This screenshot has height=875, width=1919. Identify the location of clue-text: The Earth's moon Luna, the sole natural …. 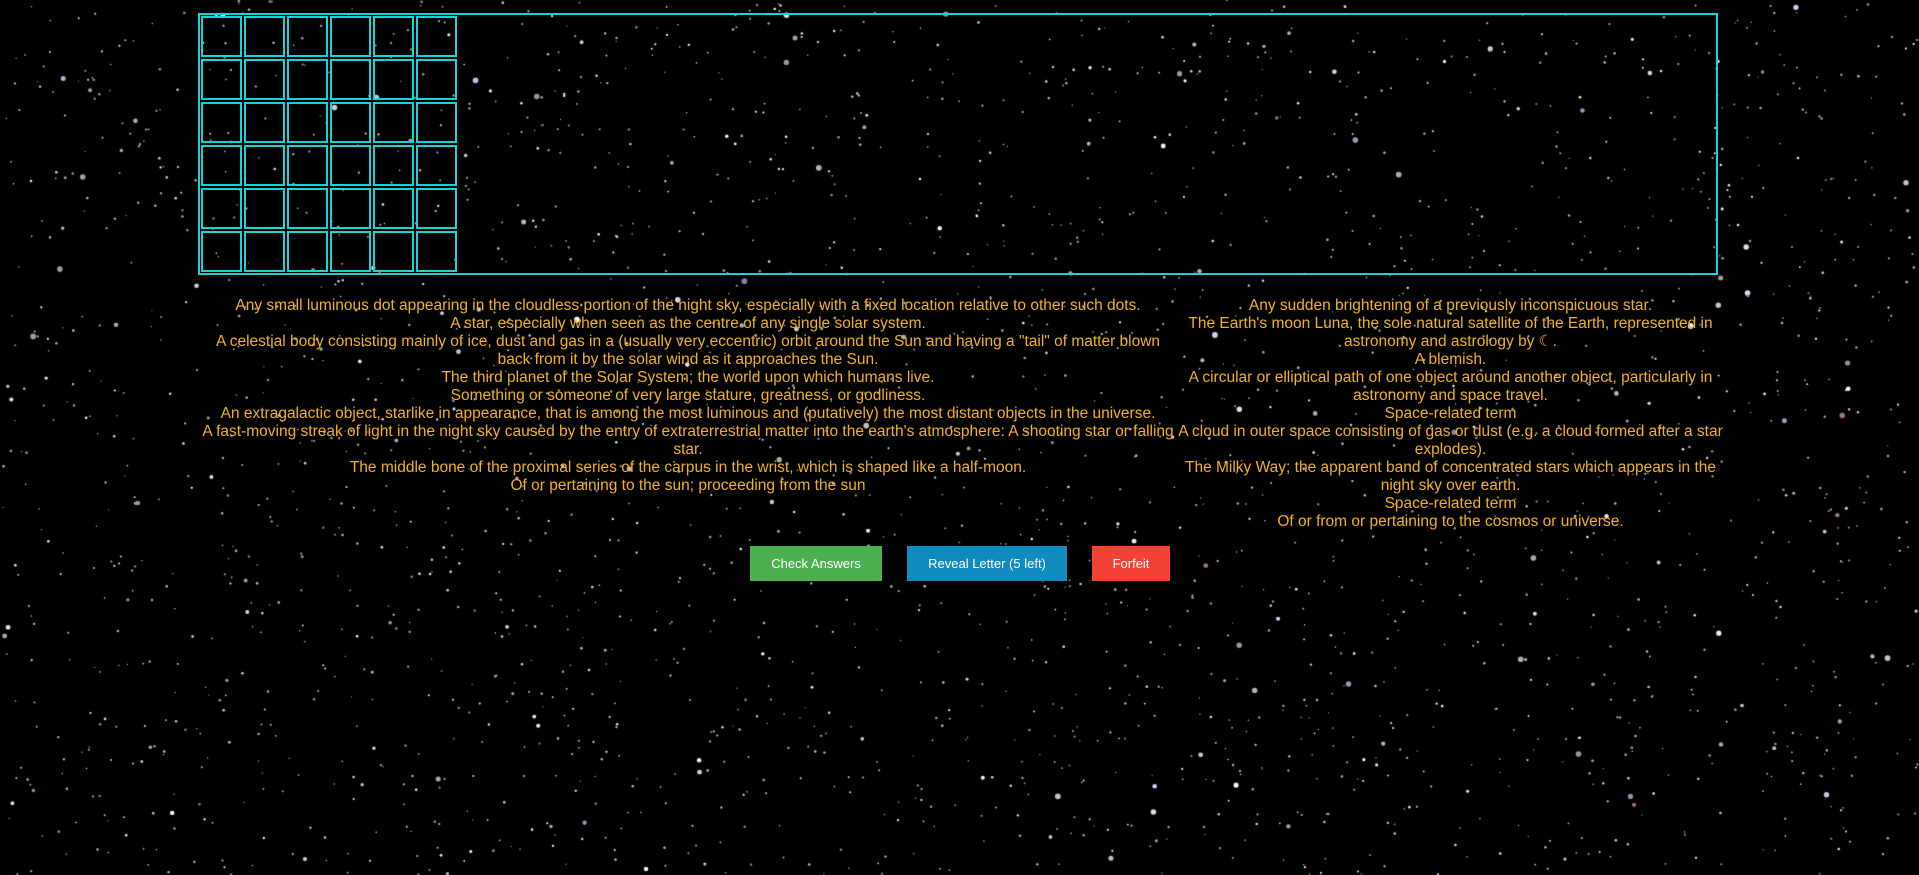
(1450, 332).